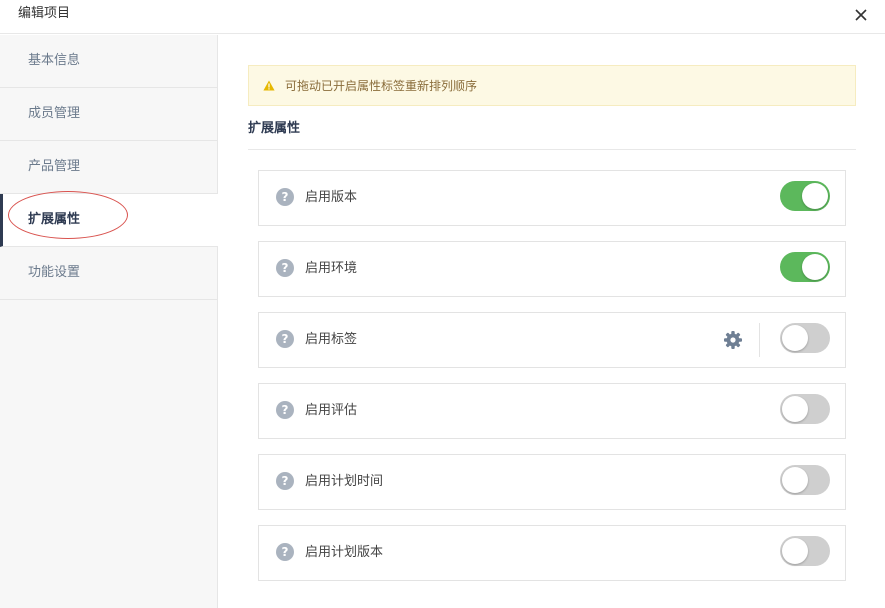 This screenshot has height=608, width=885. I want to click on property-label: 启用版本, so click(331, 197).